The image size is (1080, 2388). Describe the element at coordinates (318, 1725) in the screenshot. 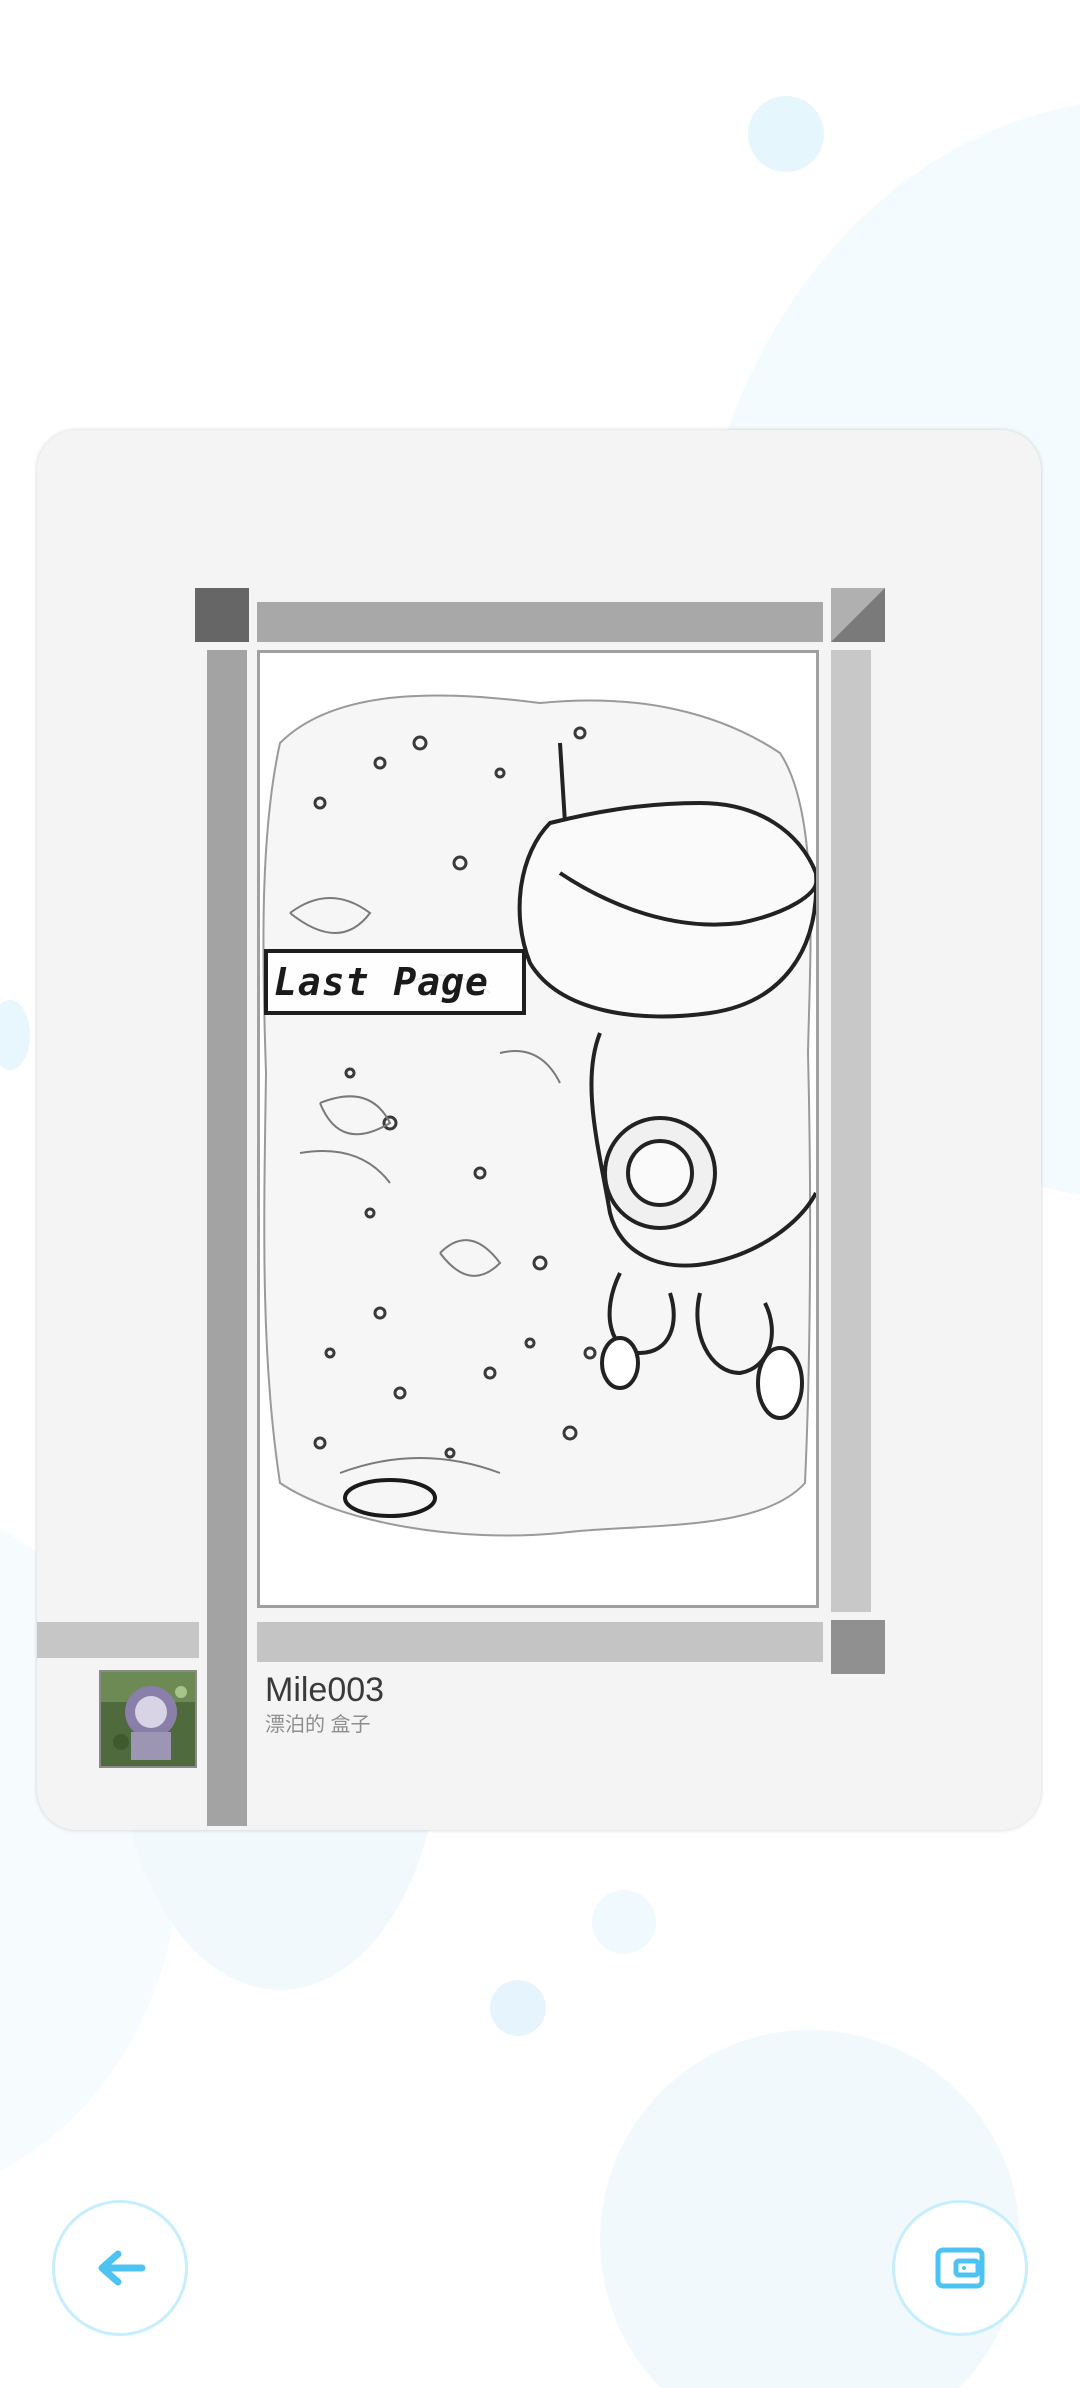

I see `book-subtitle: 漂泊的 盒子` at that location.